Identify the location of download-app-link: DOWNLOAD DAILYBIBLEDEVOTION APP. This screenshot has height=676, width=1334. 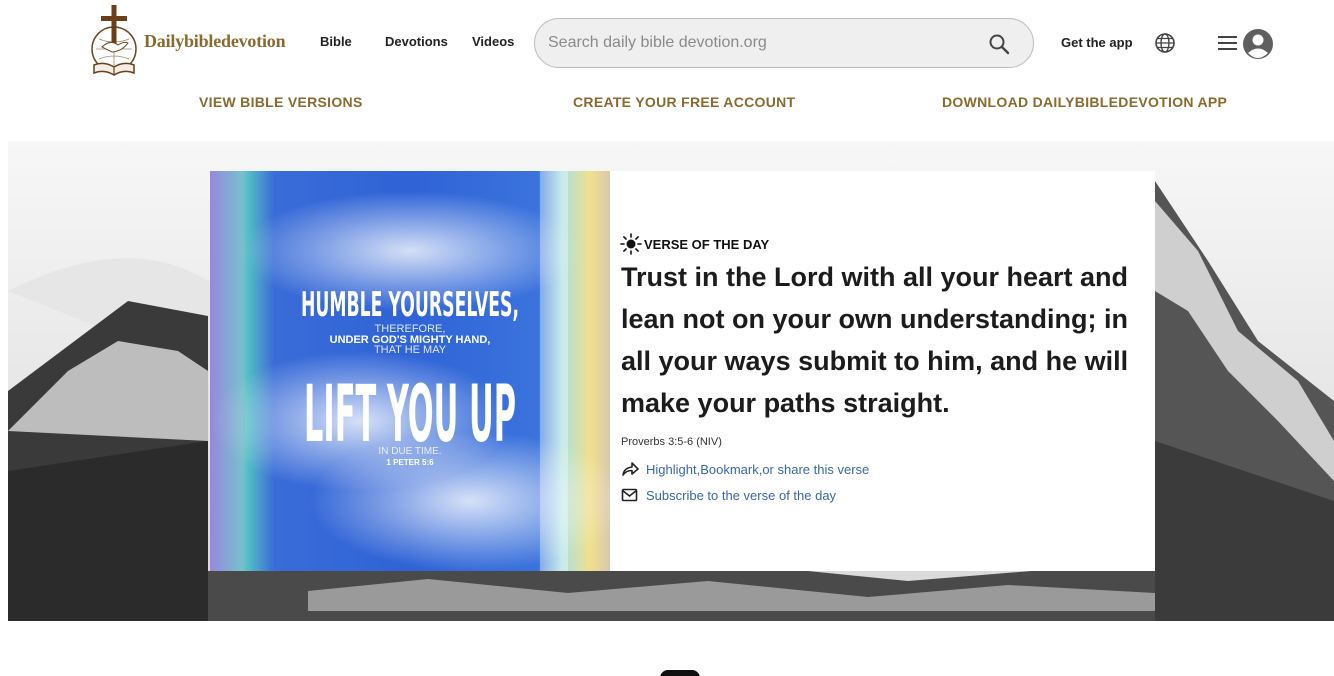
(1084, 102).